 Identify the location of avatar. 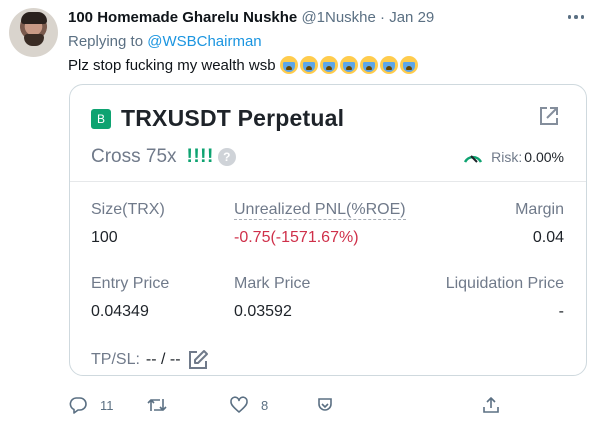
(33, 32).